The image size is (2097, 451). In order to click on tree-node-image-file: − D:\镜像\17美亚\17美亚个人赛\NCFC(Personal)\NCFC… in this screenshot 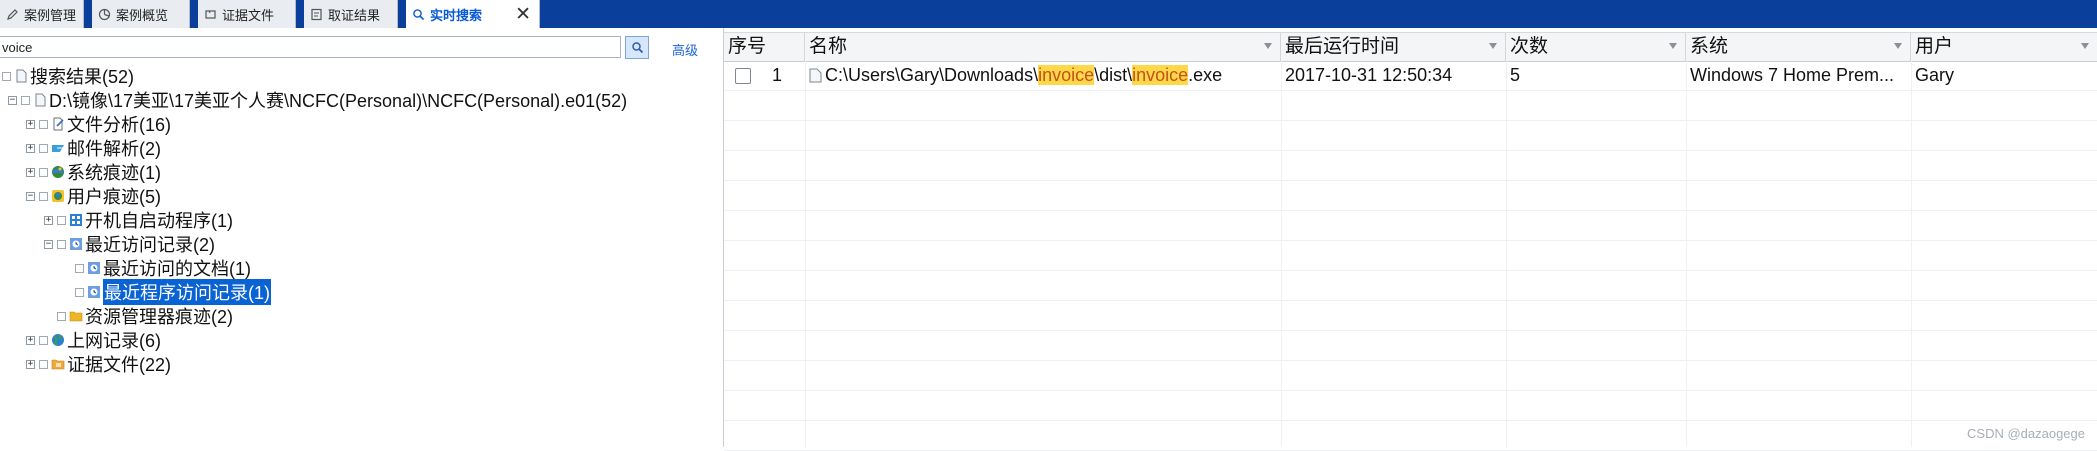, I will do `click(317, 100)`.